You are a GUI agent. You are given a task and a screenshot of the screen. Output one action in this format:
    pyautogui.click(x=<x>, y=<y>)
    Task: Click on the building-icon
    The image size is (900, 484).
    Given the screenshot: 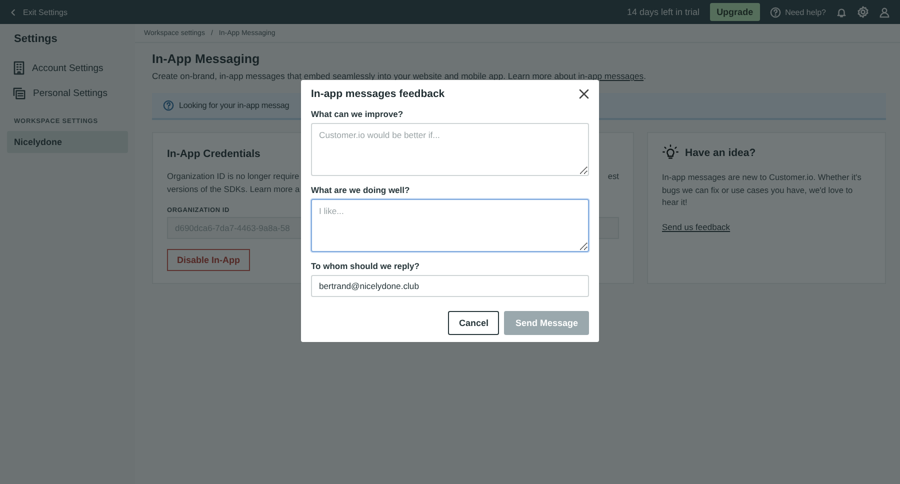 What is the action you would take?
    pyautogui.click(x=19, y=68)
    